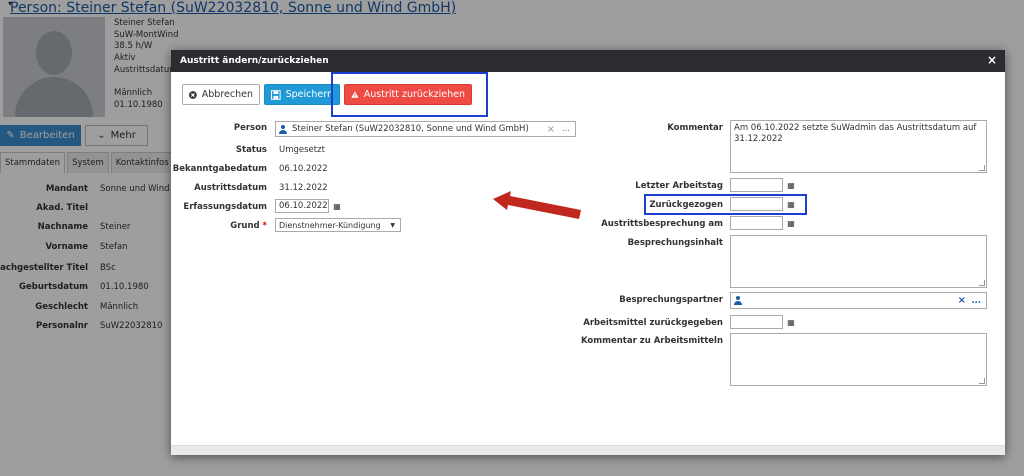  Describe the element at coordinates (652, 341) in the screenshot. I see `kommentar-arbeitsmittel-label: Kommentar zu Arbeitsmitteln` at that location.